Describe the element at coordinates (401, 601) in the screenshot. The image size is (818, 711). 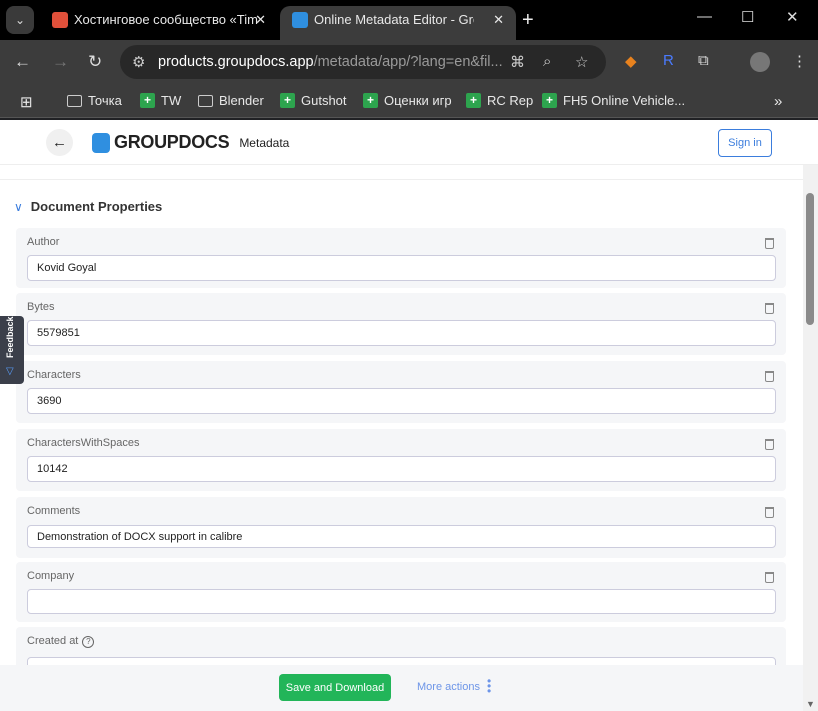
I see `company-input` at that location.